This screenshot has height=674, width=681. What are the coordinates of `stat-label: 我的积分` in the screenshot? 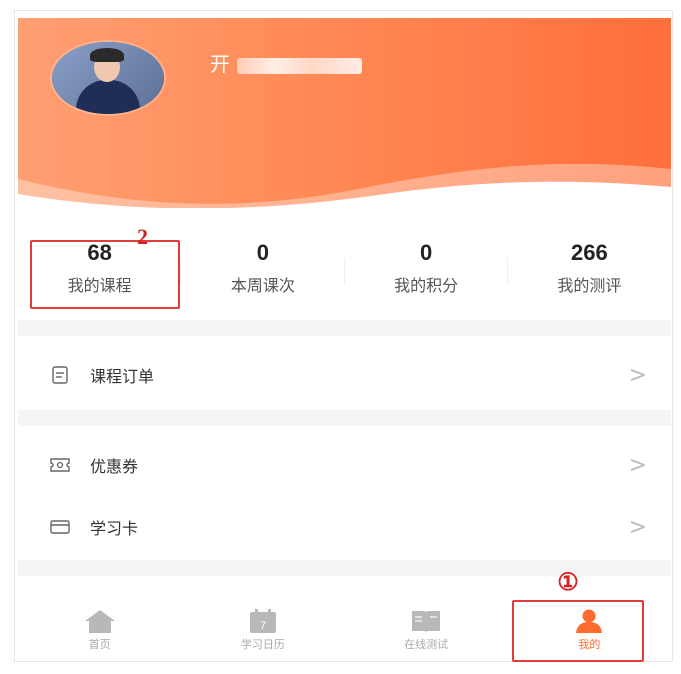 It's located at (426, 285).